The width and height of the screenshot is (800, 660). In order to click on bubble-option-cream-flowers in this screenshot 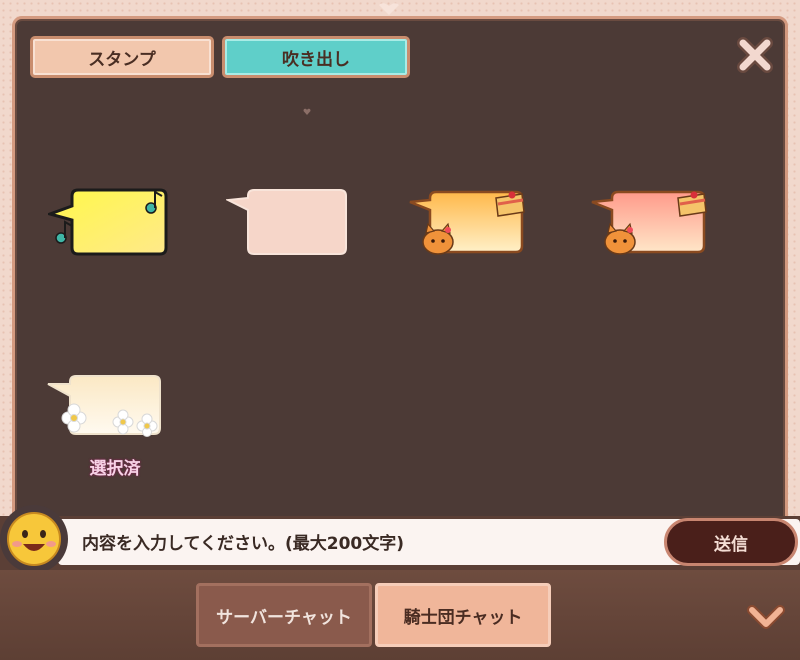, I will do `click(108, 408)`.